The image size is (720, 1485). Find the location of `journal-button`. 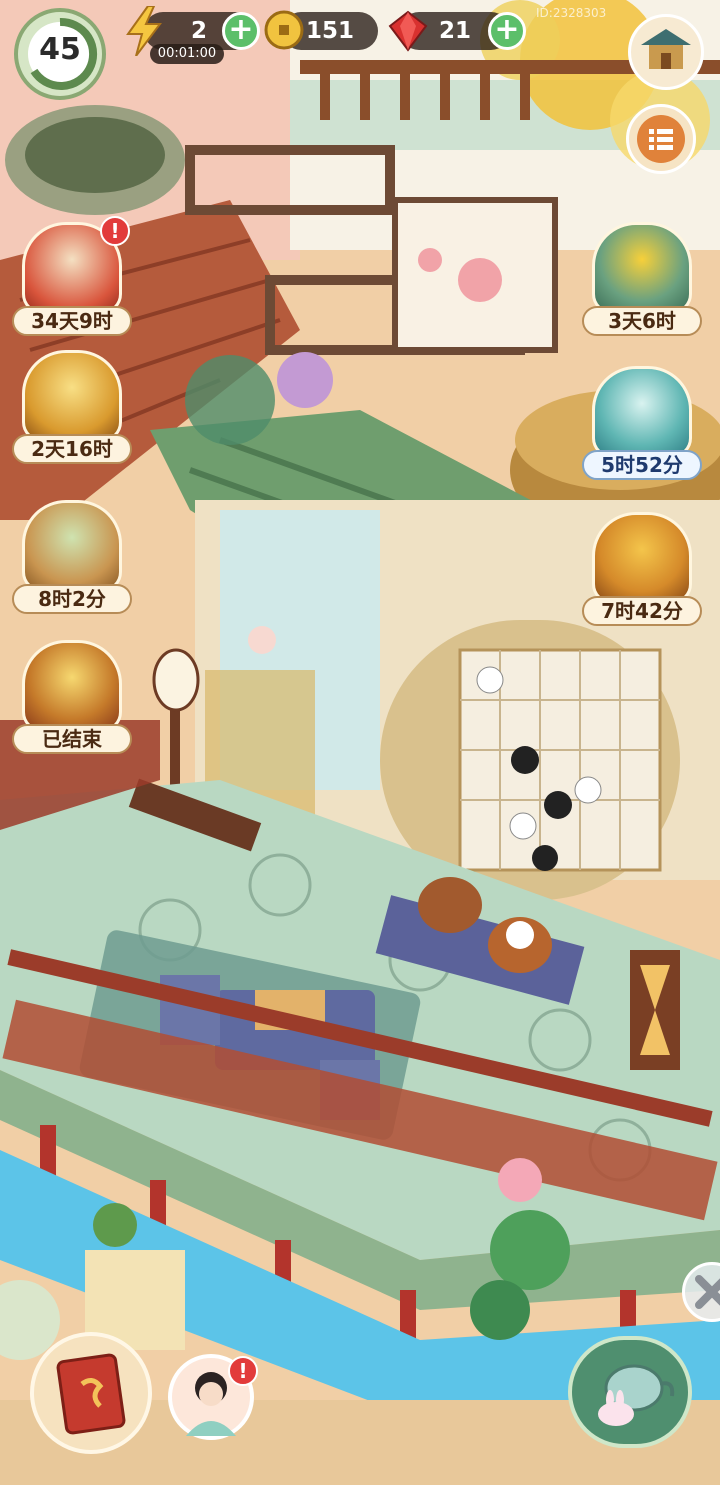

journal-button is located at coordinates (91, 1393).